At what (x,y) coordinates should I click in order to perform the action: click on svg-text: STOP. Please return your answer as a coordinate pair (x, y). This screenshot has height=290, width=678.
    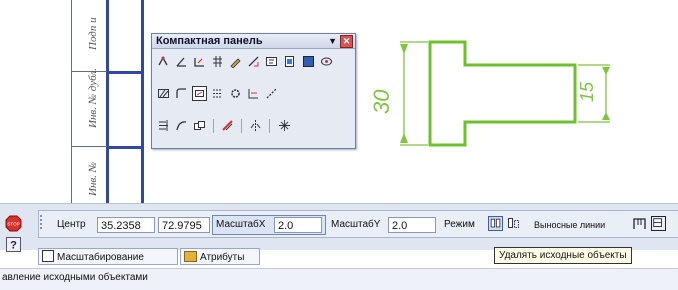
    Looking at the image, I should click on (13, 224).